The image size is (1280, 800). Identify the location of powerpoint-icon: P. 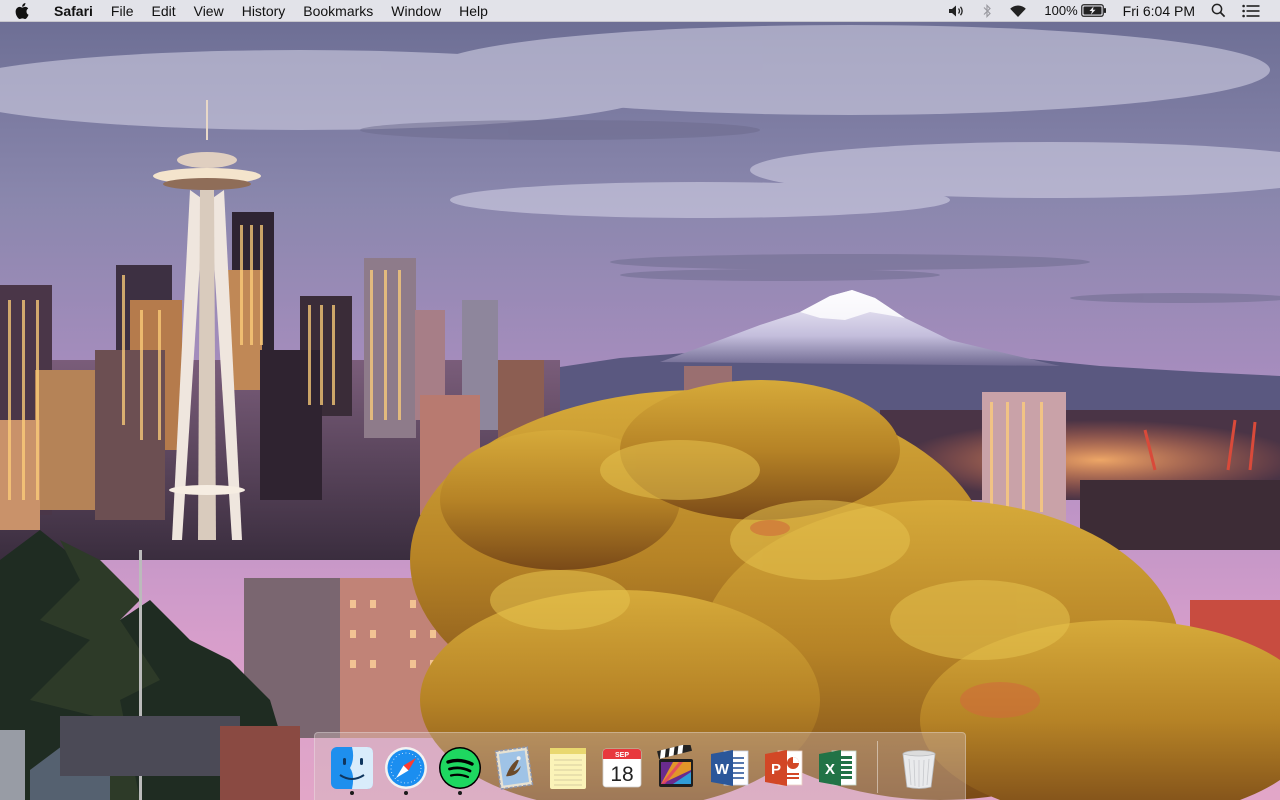
(784, 767).